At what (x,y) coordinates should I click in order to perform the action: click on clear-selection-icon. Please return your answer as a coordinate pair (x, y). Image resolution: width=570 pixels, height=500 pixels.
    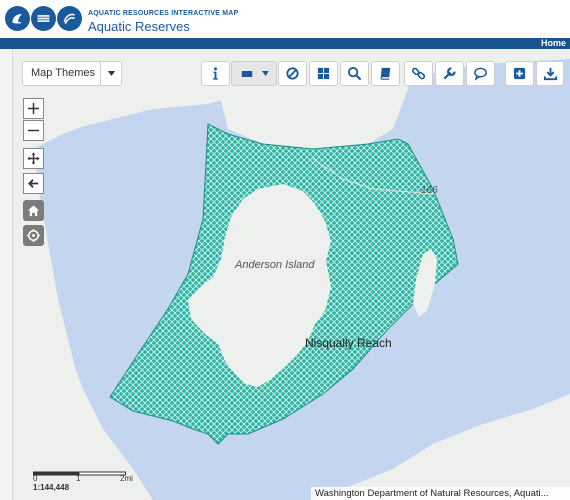
    Looking at the image, I should click on (292, 73).